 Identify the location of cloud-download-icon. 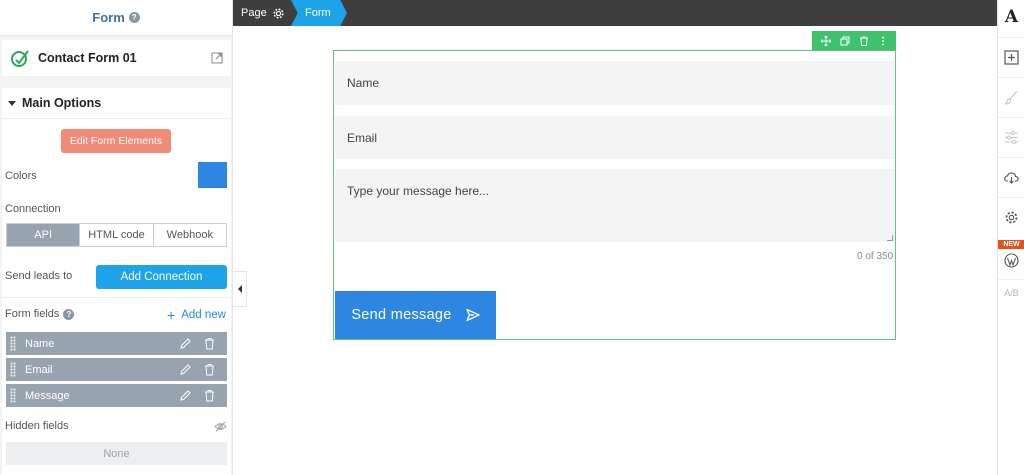
(1011, 177).